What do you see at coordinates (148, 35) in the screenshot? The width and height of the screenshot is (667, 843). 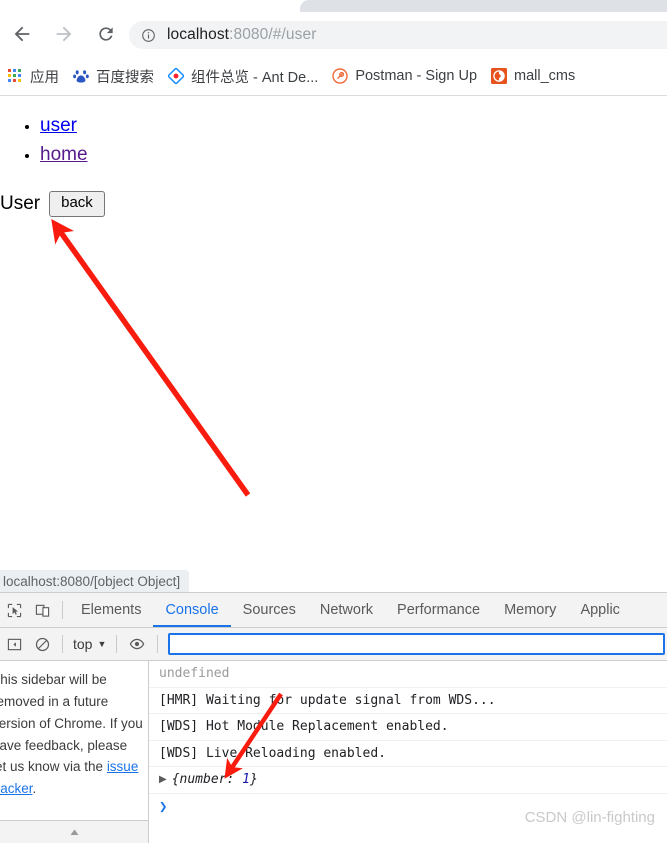 I see `info-circle-icon` at bounding box center [148, 35].